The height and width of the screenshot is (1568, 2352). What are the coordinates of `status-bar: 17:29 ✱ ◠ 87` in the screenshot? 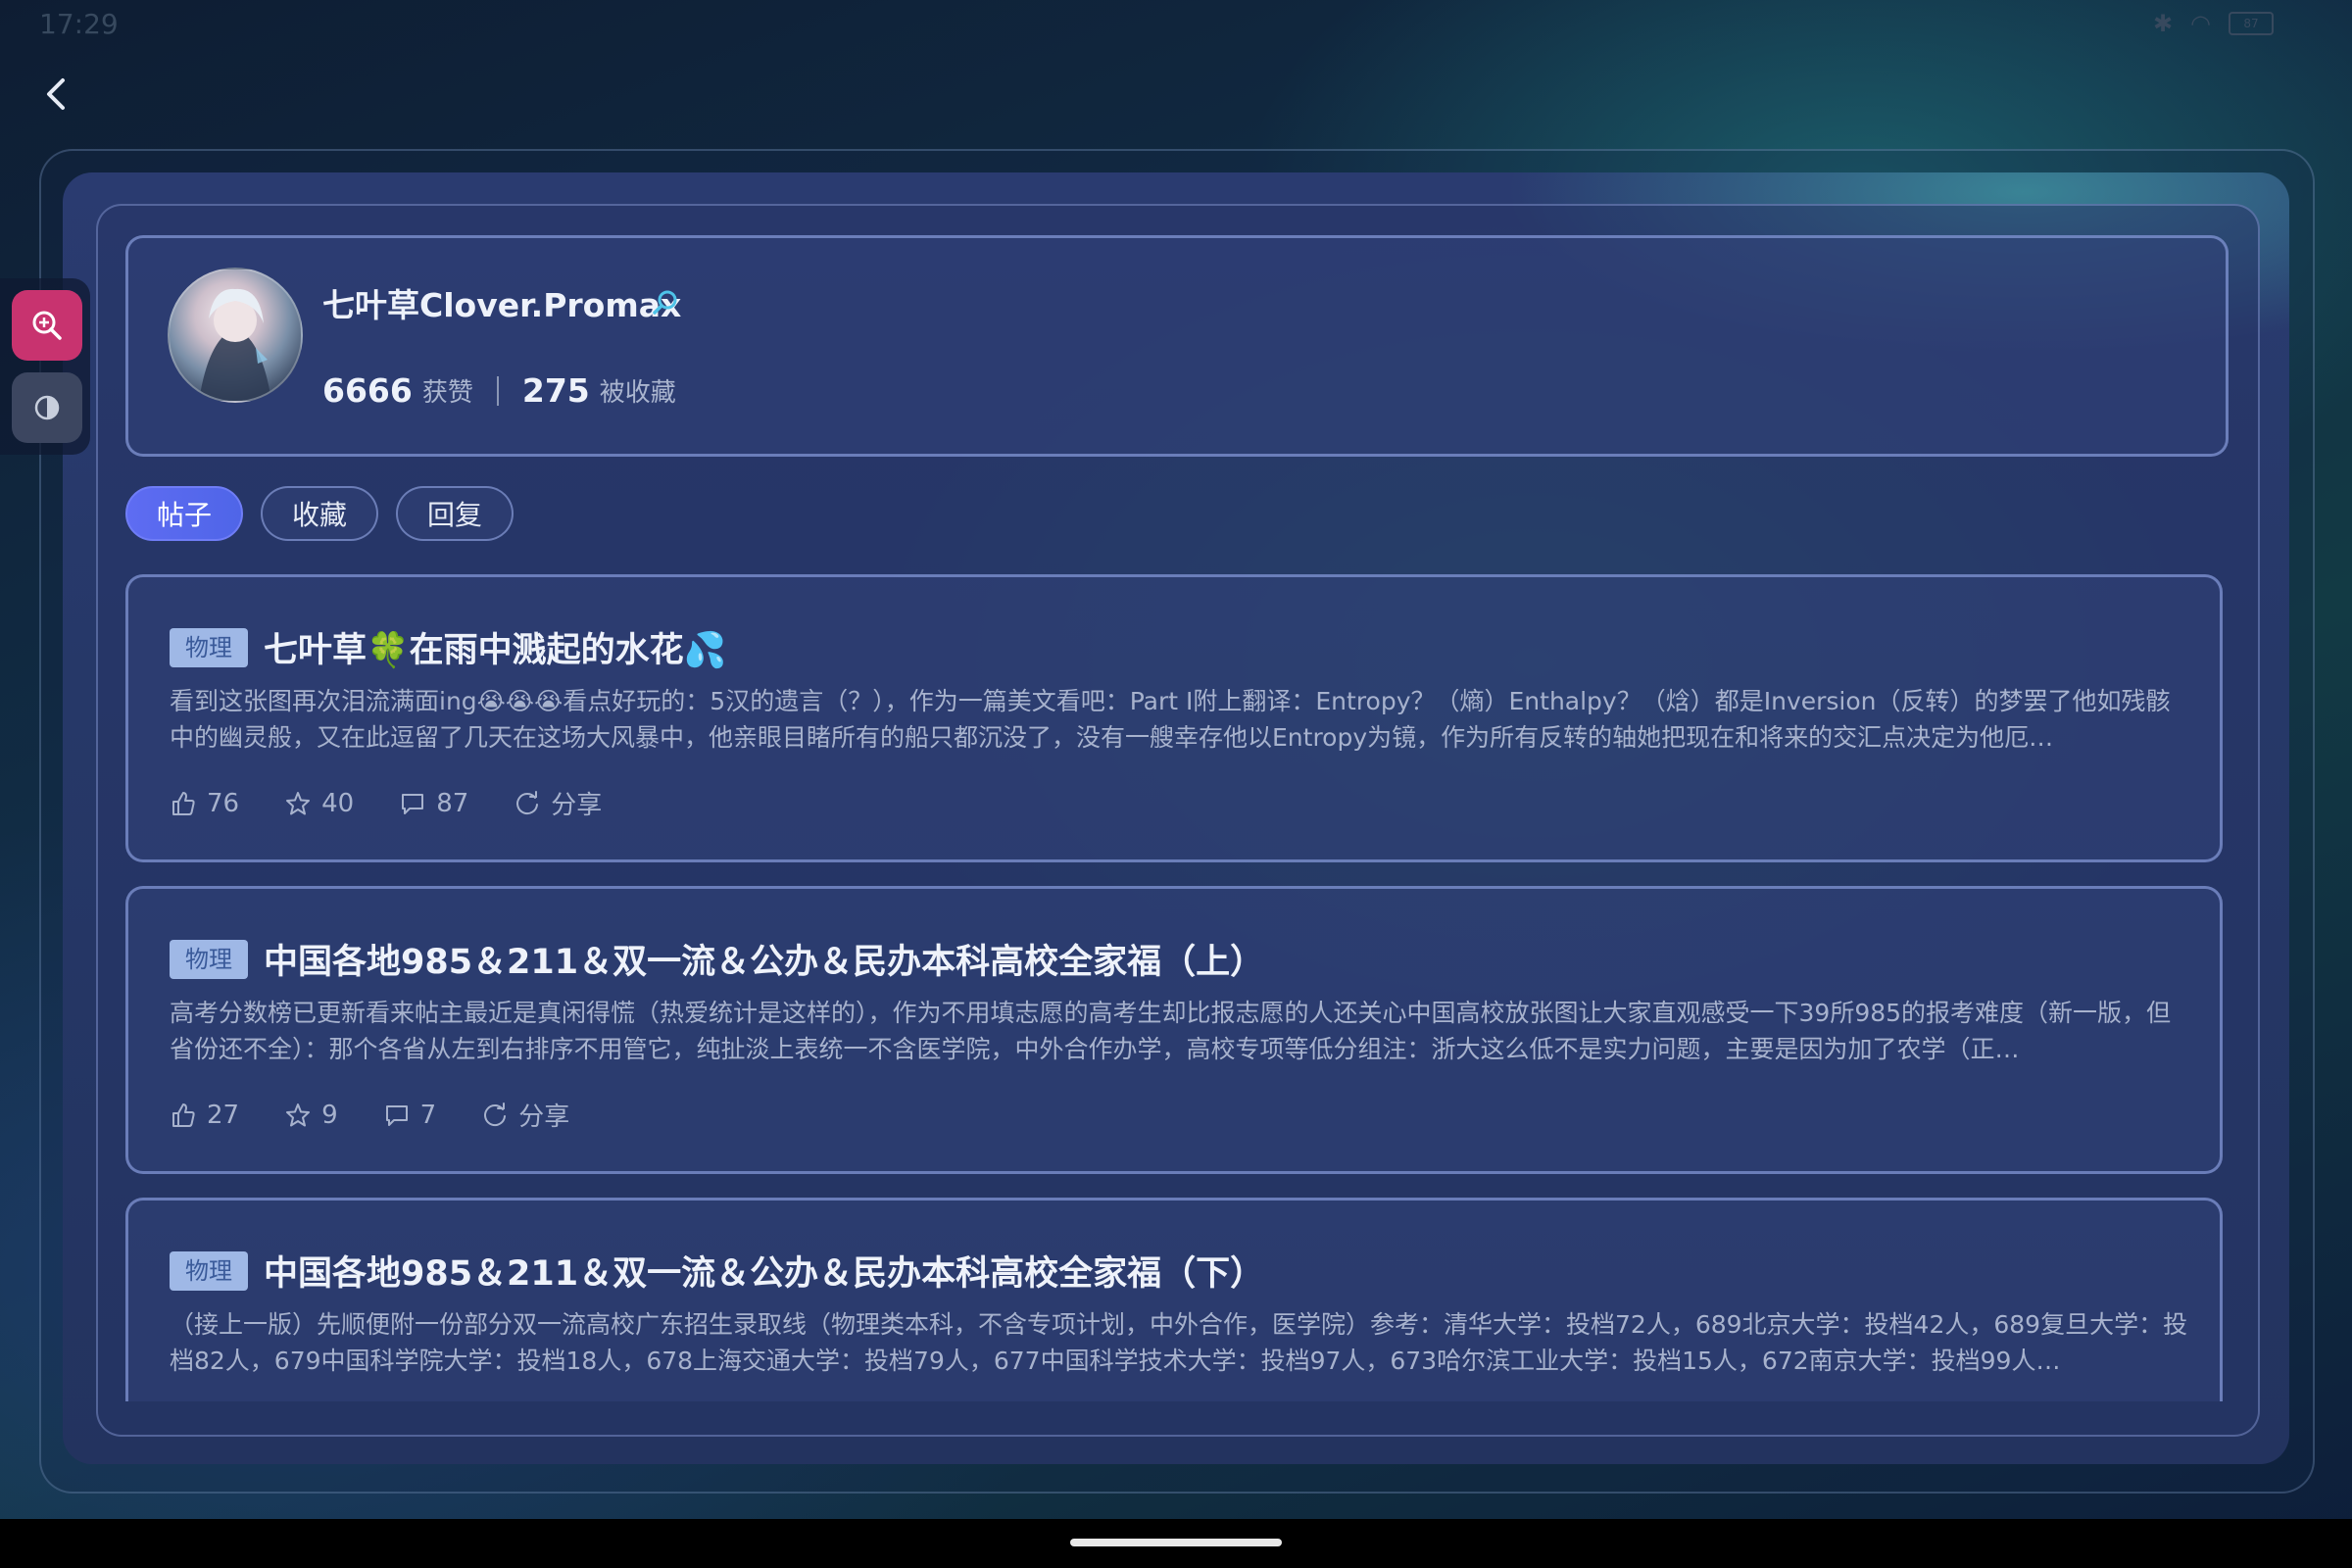 It's located at (1176, 24).